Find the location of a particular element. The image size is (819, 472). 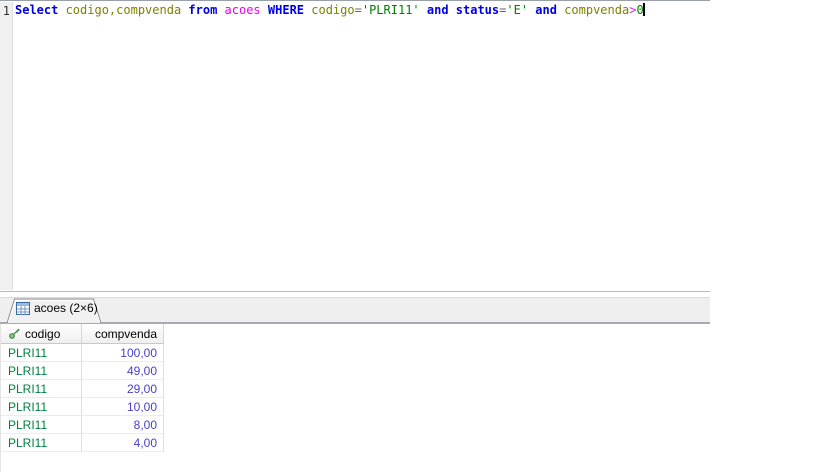

table-row: PLRI11 4,00 is located at coordinates (355, 443).